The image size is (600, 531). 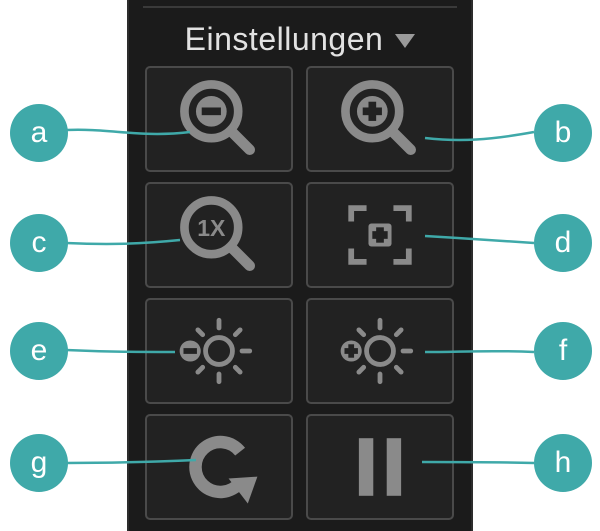 I want to click on zoom-in-button, so click(x=380, y=119).